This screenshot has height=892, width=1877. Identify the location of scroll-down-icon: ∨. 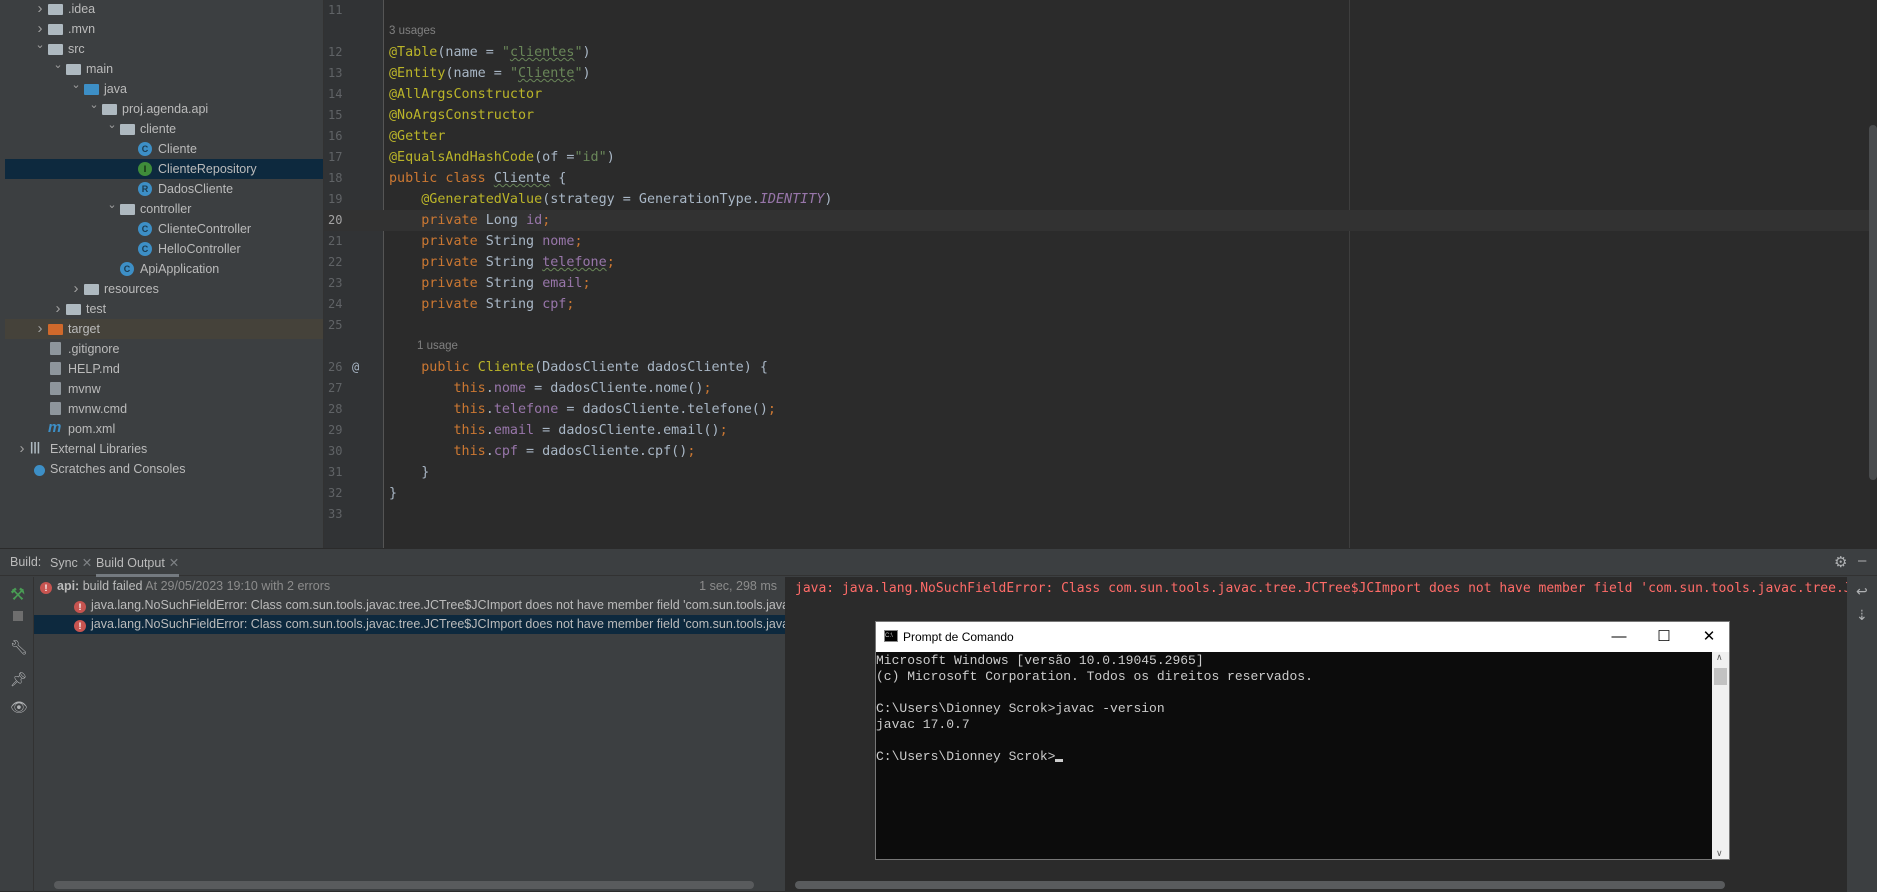
(1719, 853).